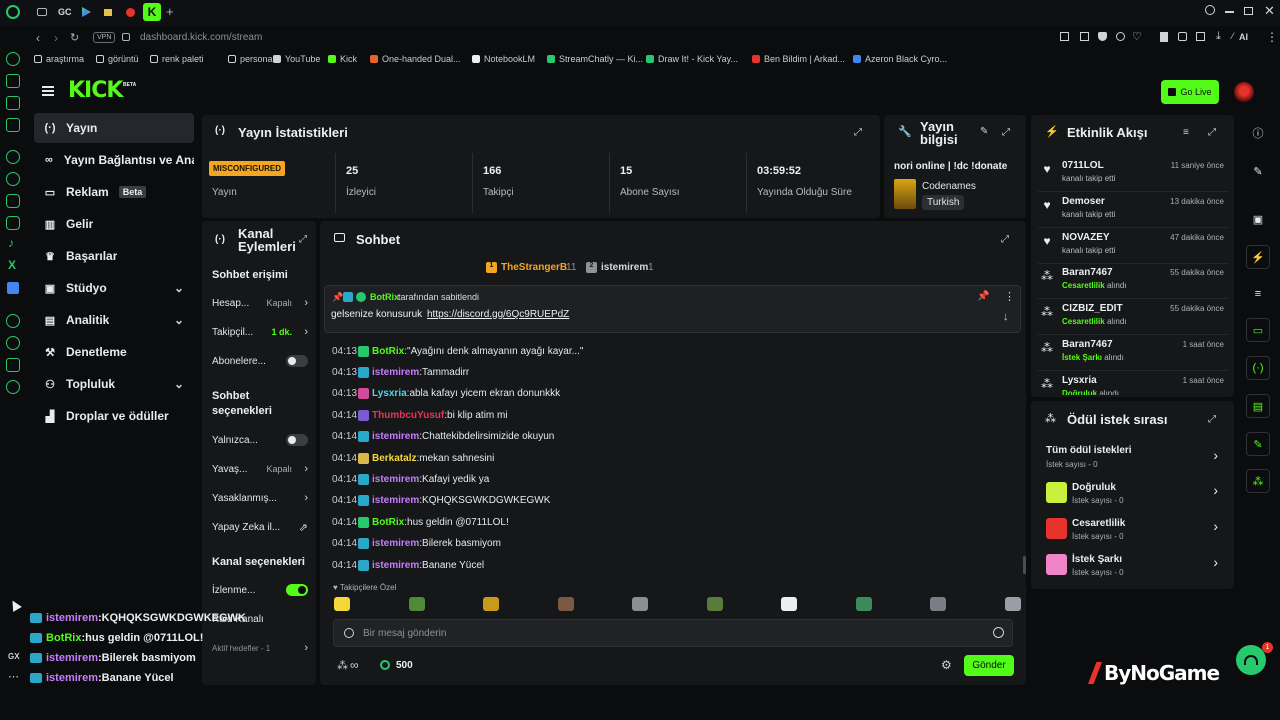 The image size is (1280, 720). Describe the element at coordinates (59, 59) in the screenshot. I see `bookmark-item: araştırma` at that location.